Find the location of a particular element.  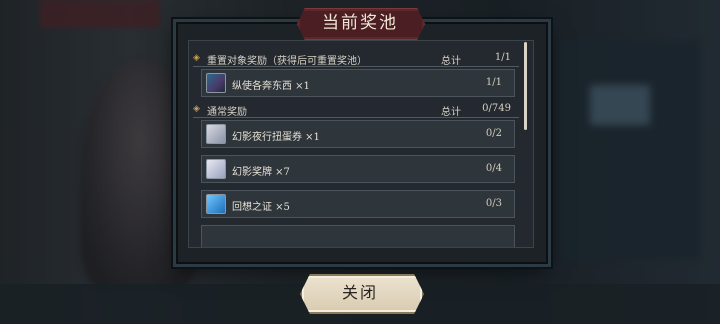

scrollbar is located at coordinates (525, 86).